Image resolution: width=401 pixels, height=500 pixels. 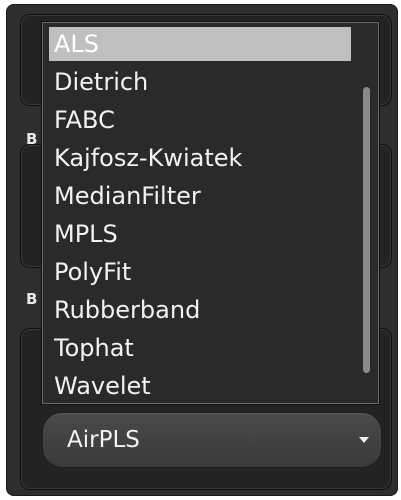 I want to click on dropdown-option-tophat: Tophat, so click(x=200, y=348).